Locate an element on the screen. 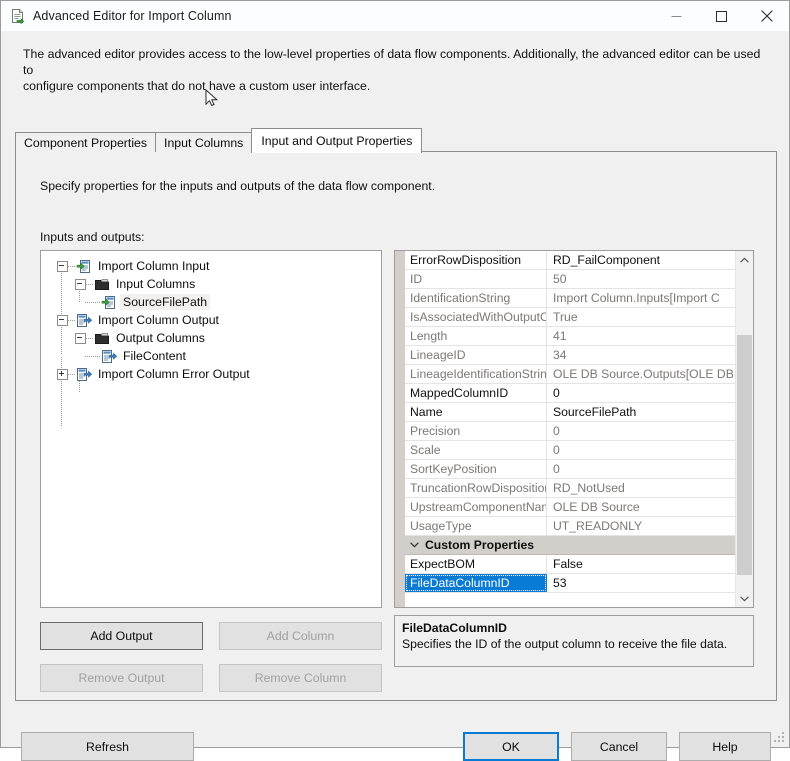 This screenshot has height=761, width=790. window-controls is located at coordinates (721, 16).